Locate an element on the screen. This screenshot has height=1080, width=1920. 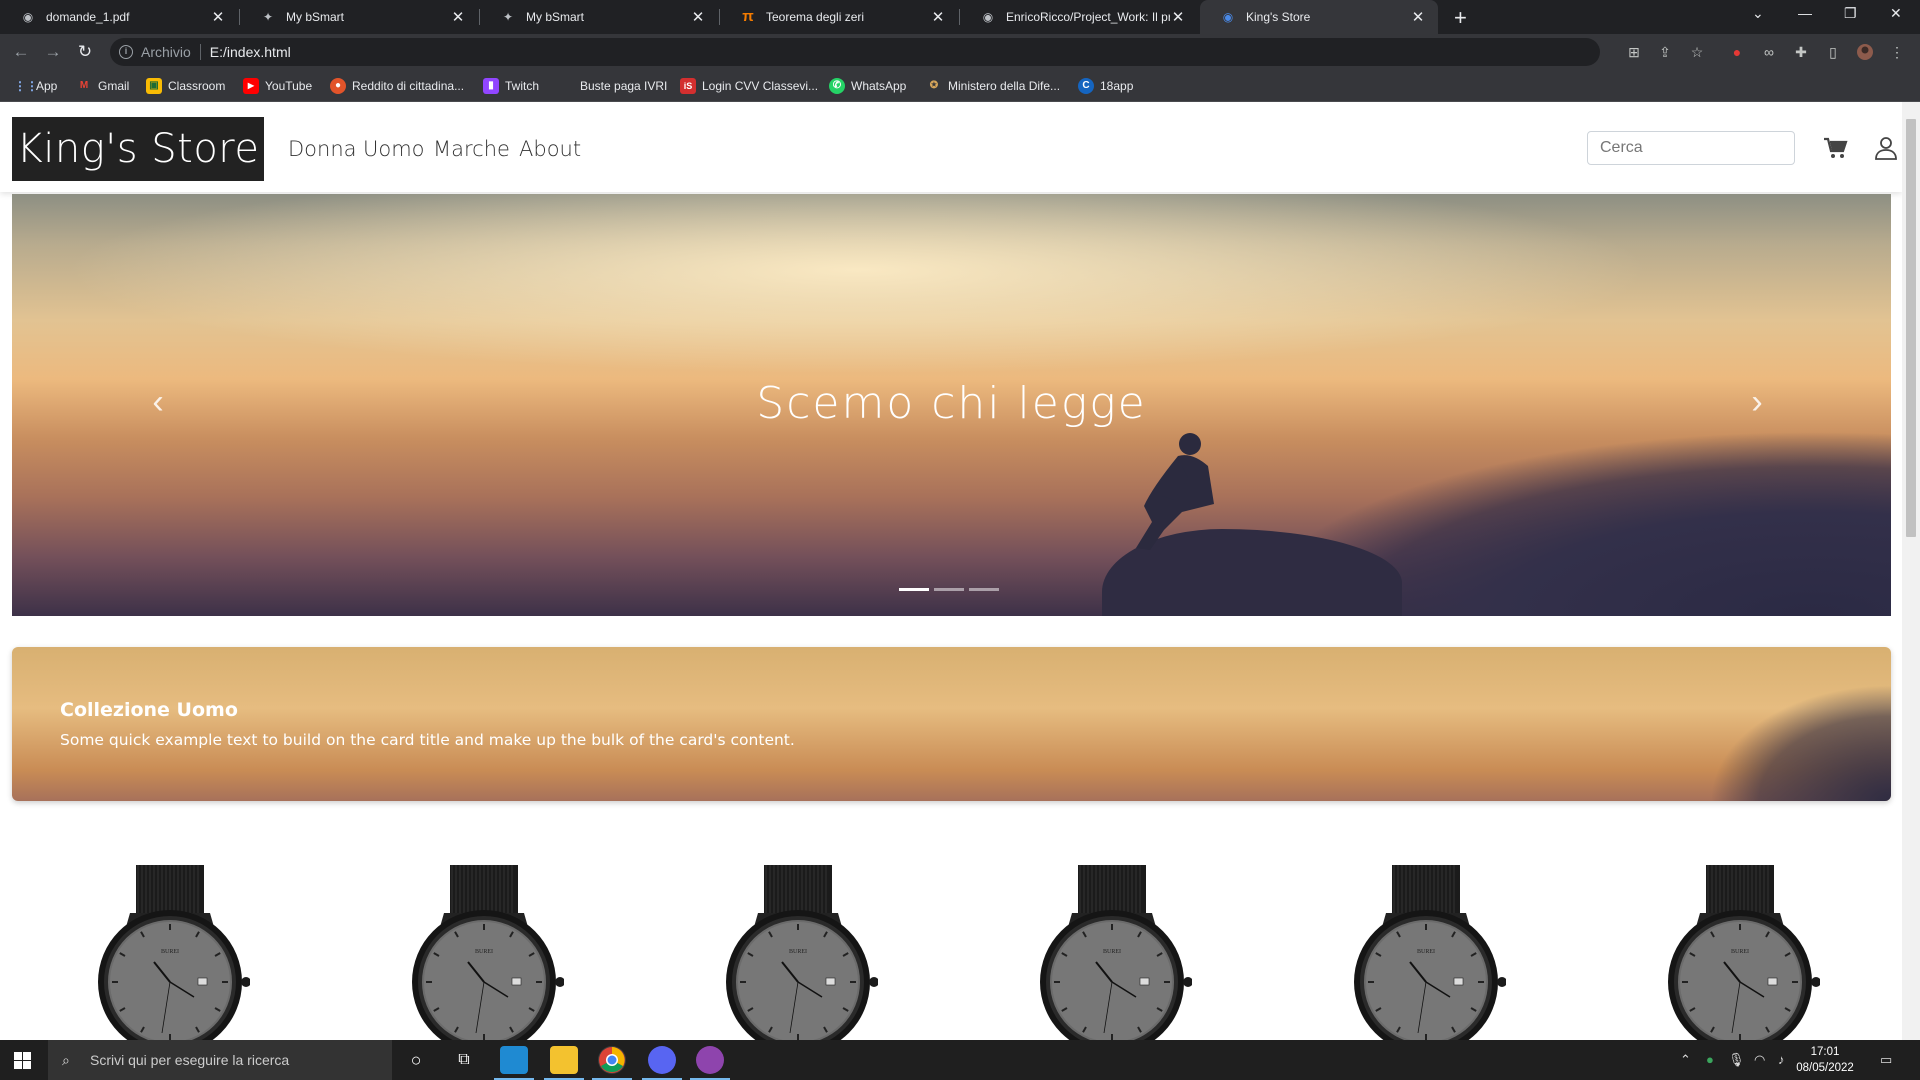
product-watch-4: BUREI is located at coordinates (1112, 948).